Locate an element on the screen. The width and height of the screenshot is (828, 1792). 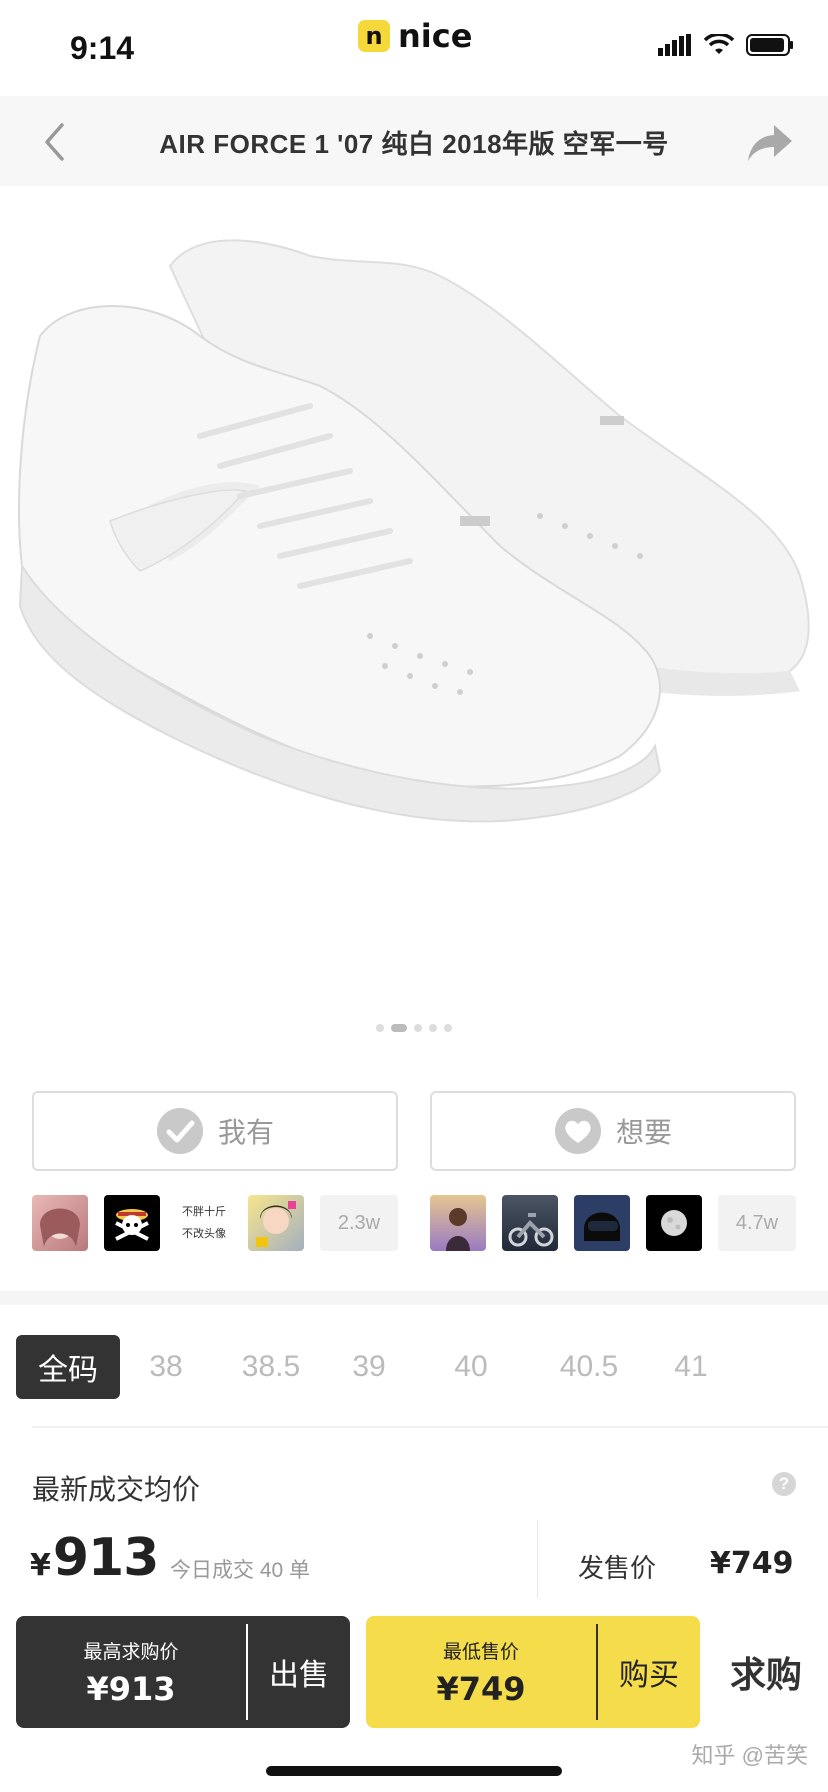
pirate-skull-image is located at coordinates (132, 1225).